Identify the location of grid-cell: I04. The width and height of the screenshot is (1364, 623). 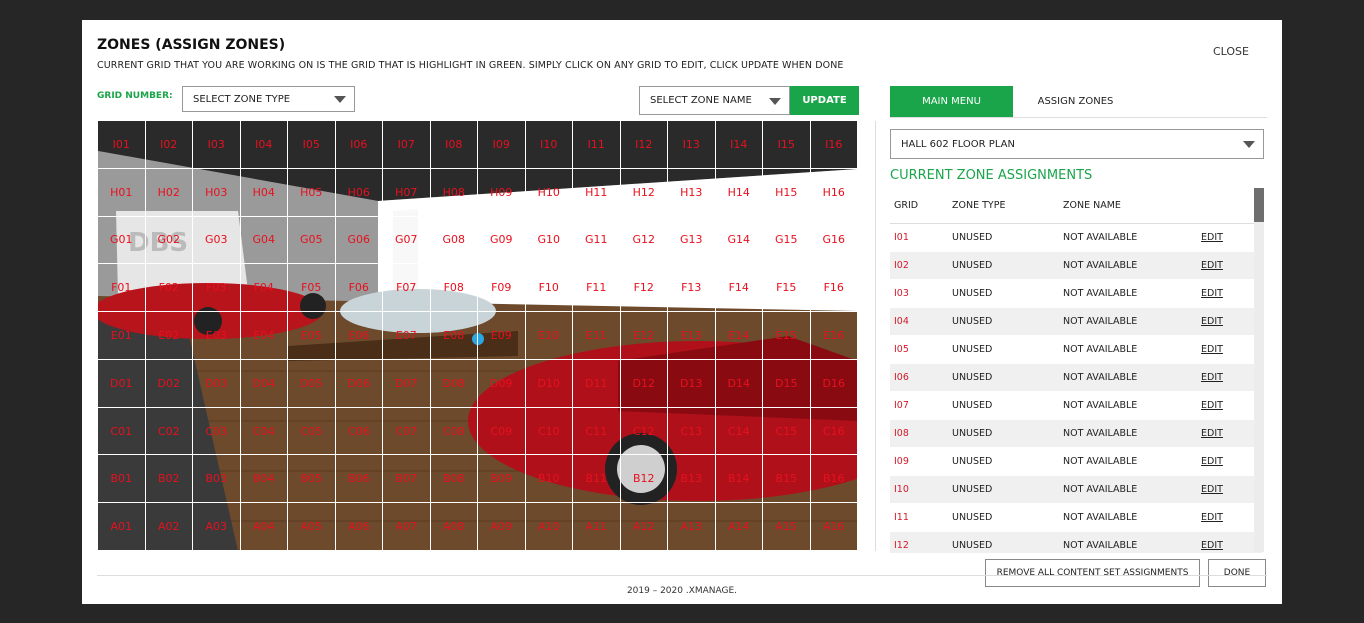
(264, 145).